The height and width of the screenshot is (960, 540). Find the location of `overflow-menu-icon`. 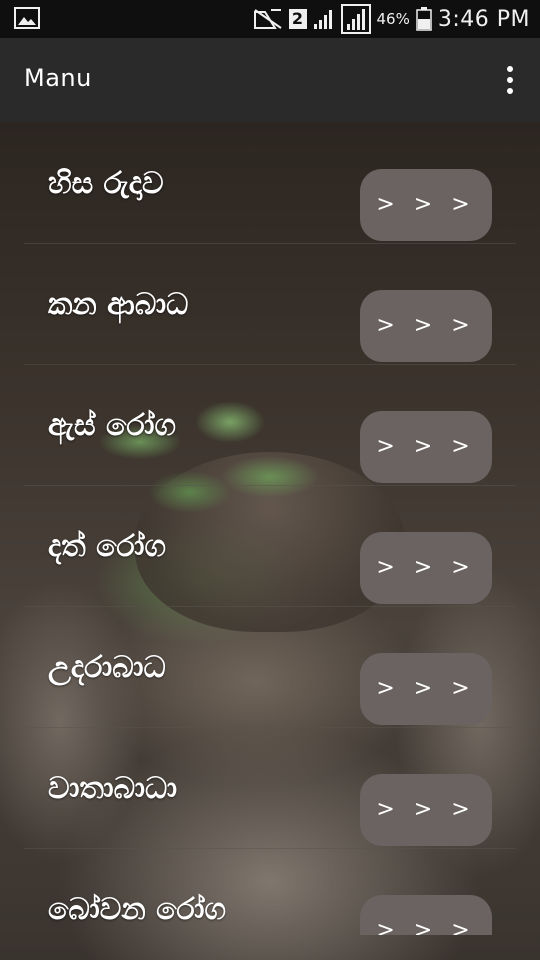

overflow-menu-icon is located at coordinates (510, 80).